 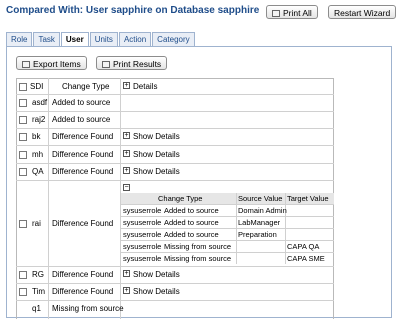 I want to click on restart-wizard-button: Restart Wizard, so click(x=362, y=12).